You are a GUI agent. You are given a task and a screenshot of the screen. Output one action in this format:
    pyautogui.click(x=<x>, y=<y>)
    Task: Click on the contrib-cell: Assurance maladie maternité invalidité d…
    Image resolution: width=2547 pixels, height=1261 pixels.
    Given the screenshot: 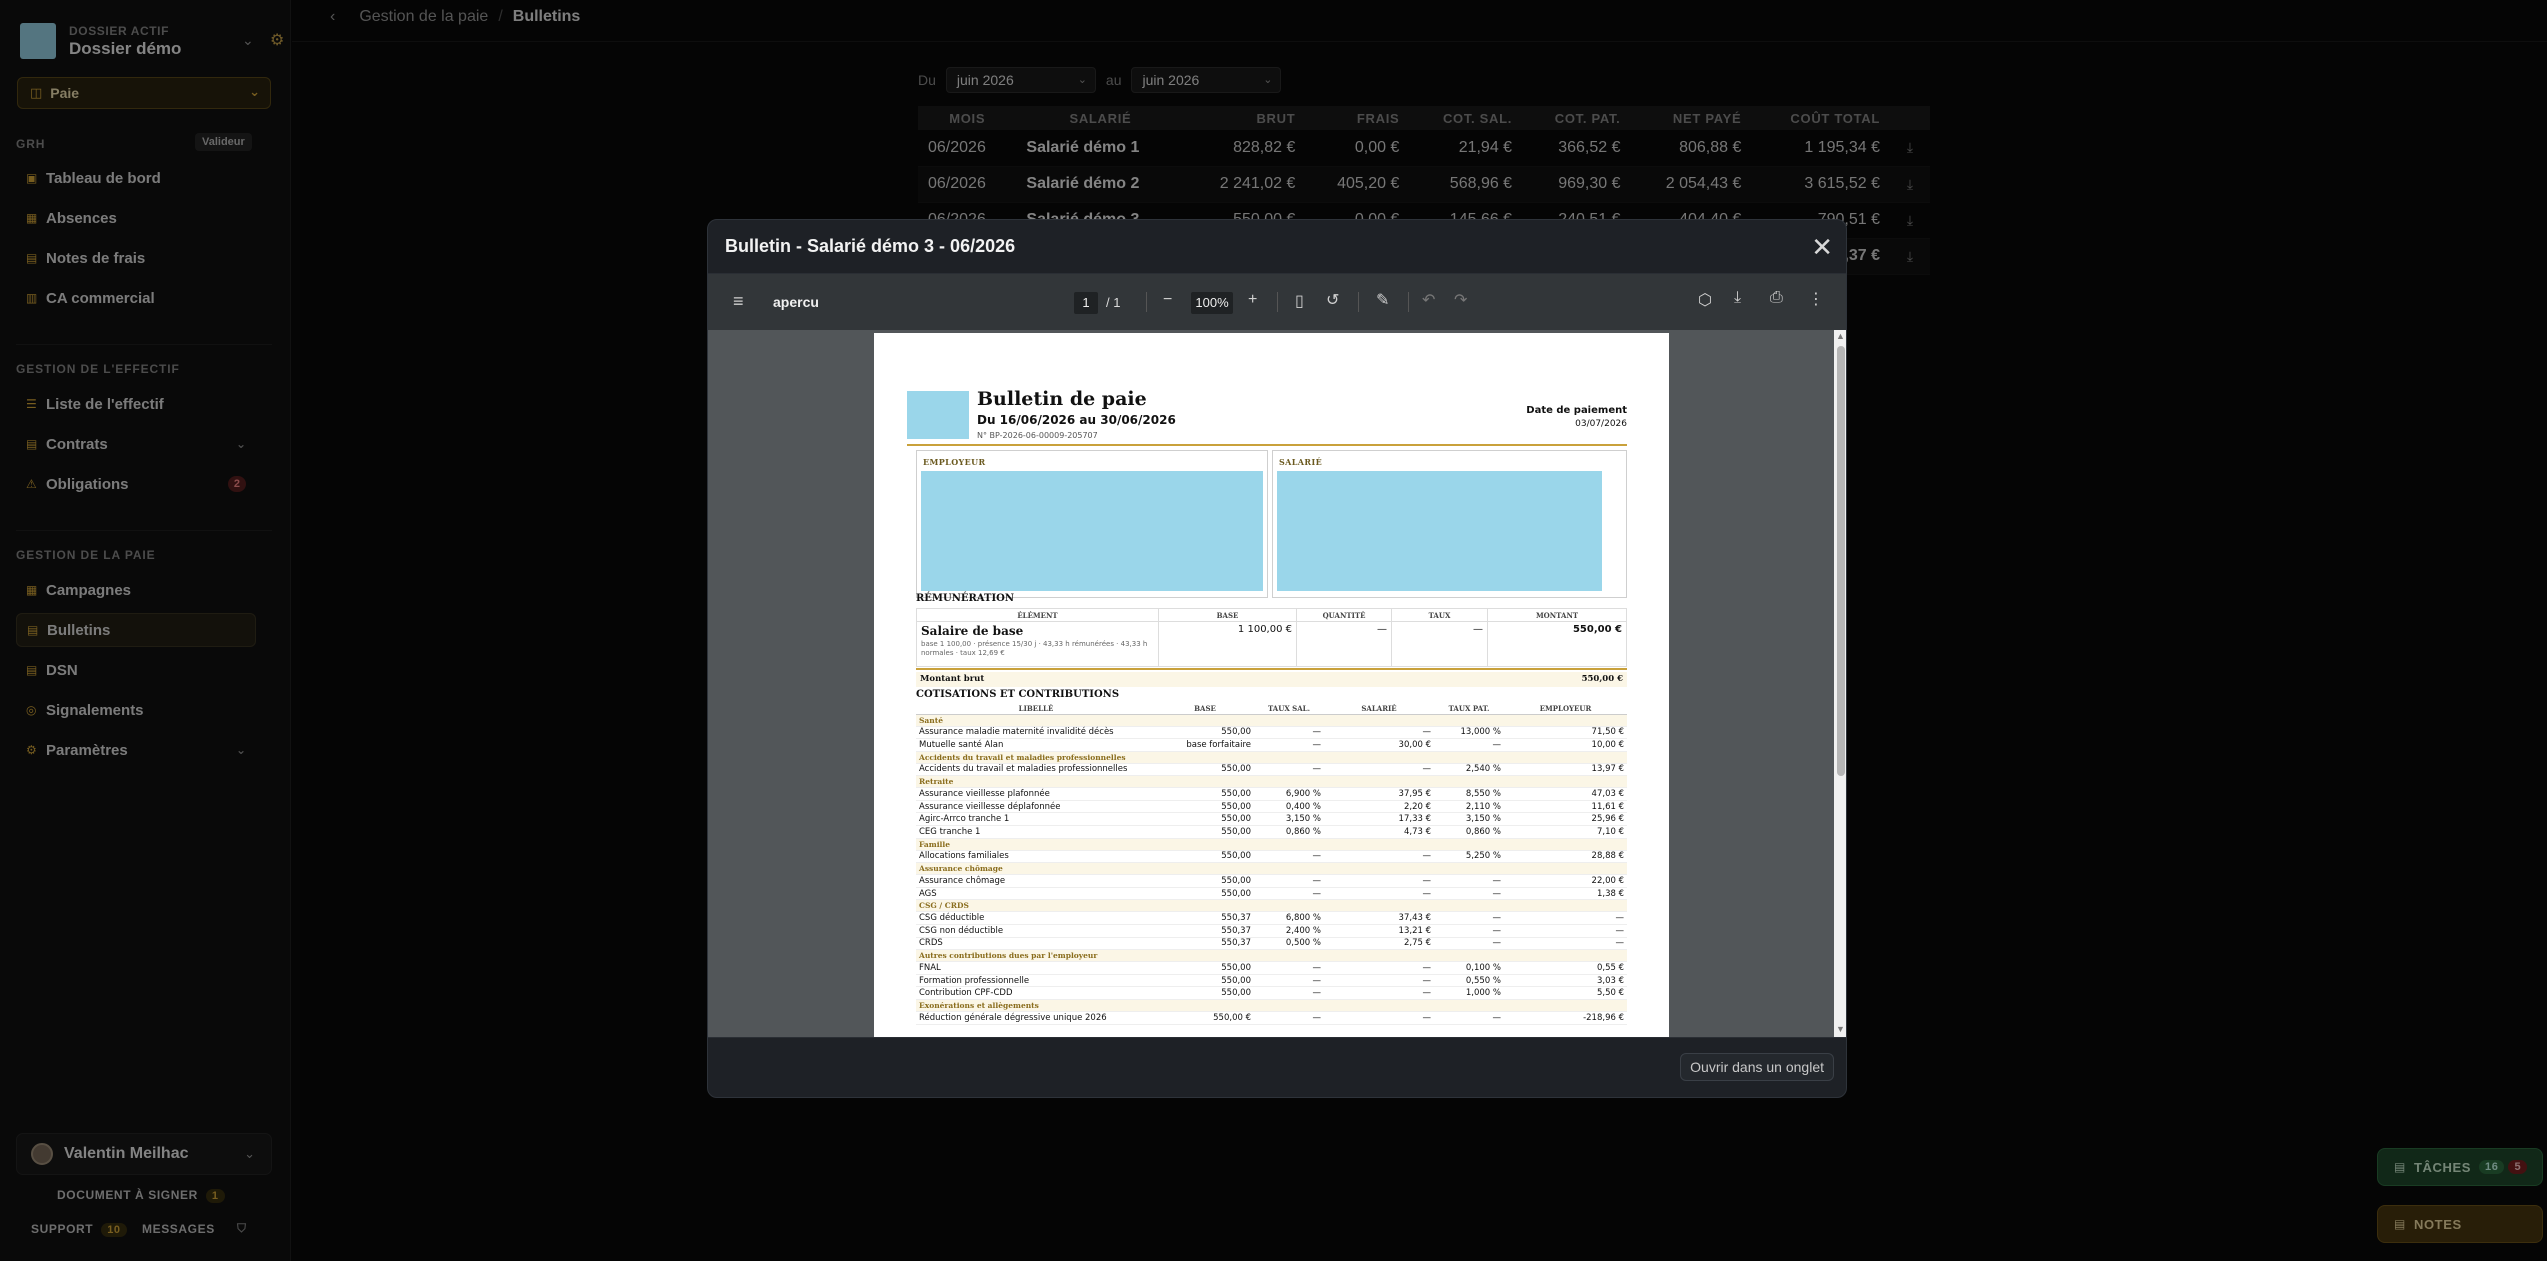 What is the action you would take?
    pyautogui.click(x=1036, y=733)
    